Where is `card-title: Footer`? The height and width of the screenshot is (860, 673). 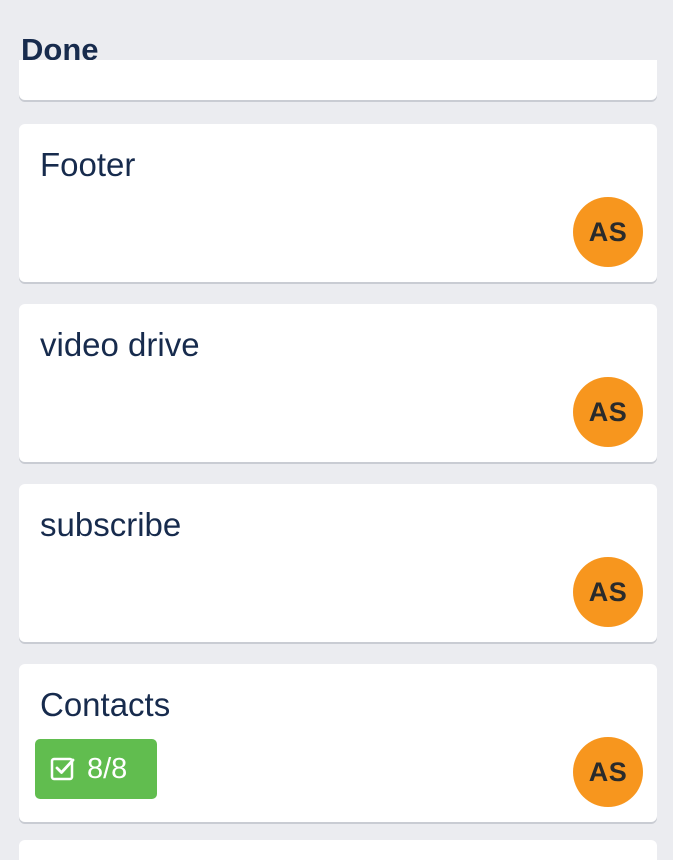
card-title: Footer is located at coordinates (88, 164).